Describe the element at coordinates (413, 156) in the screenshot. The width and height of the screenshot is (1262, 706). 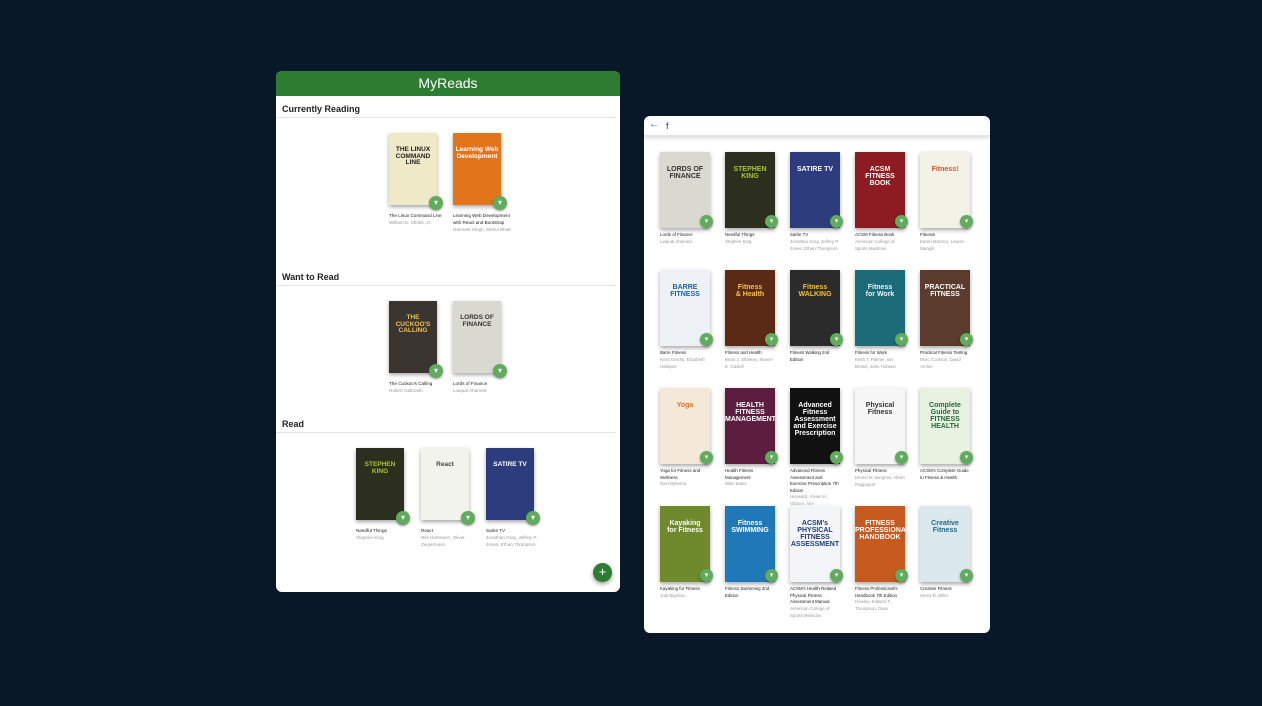
I see `book-cover-text: THE LINUX COMMAND LINE` at that location.